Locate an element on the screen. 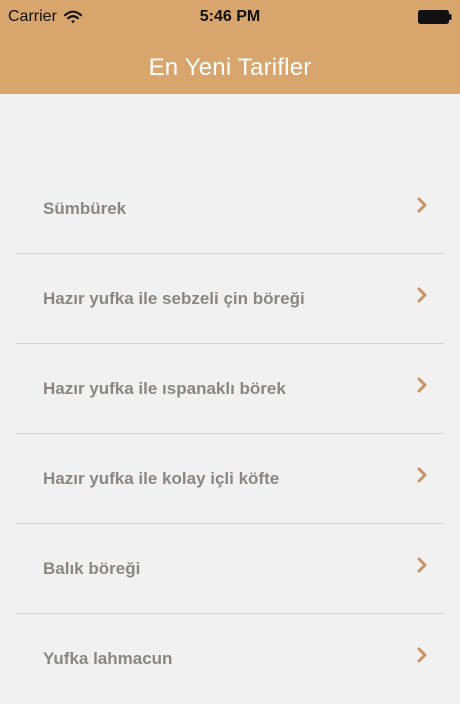 The image size is (460, 704). recipe-title: Hazır yufka ile kolay içli köfte is located at coordinates (161, 478).